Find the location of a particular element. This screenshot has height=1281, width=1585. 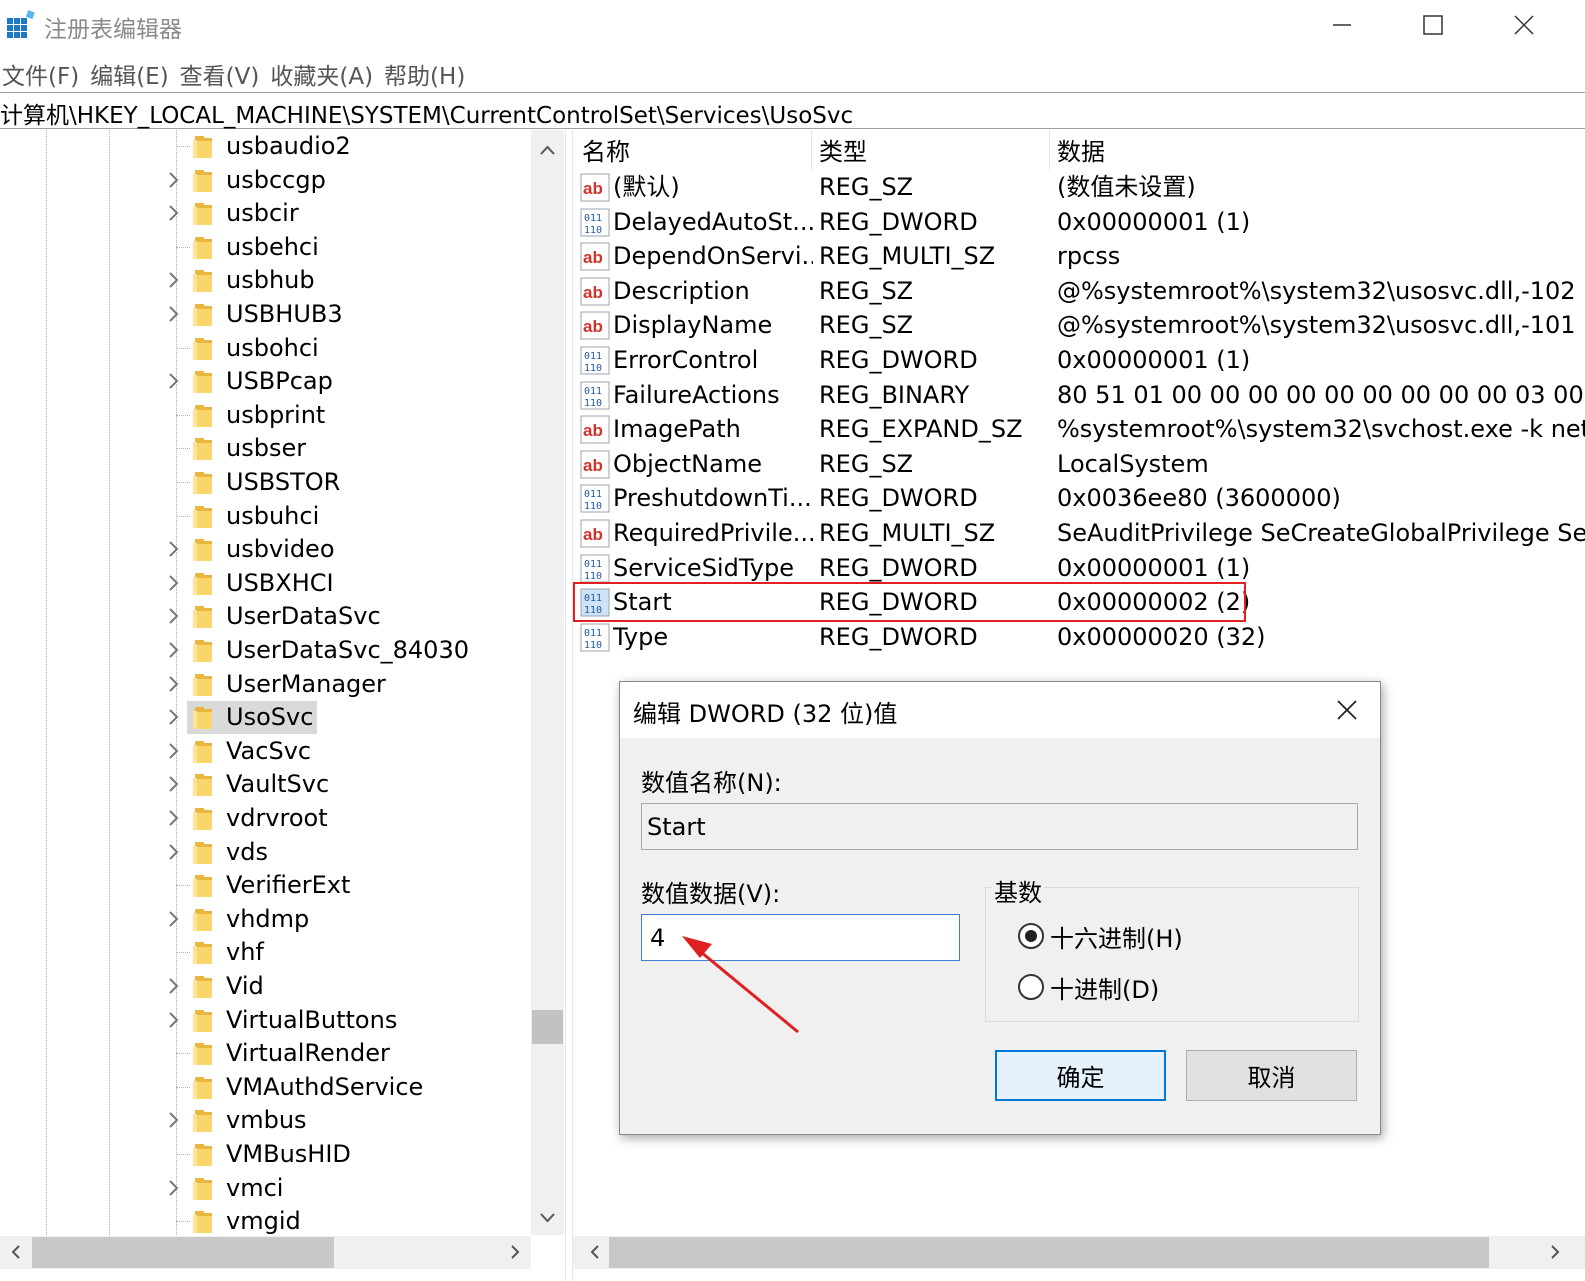

tree-item: UsoSvc is located at coordinates (265, 718).